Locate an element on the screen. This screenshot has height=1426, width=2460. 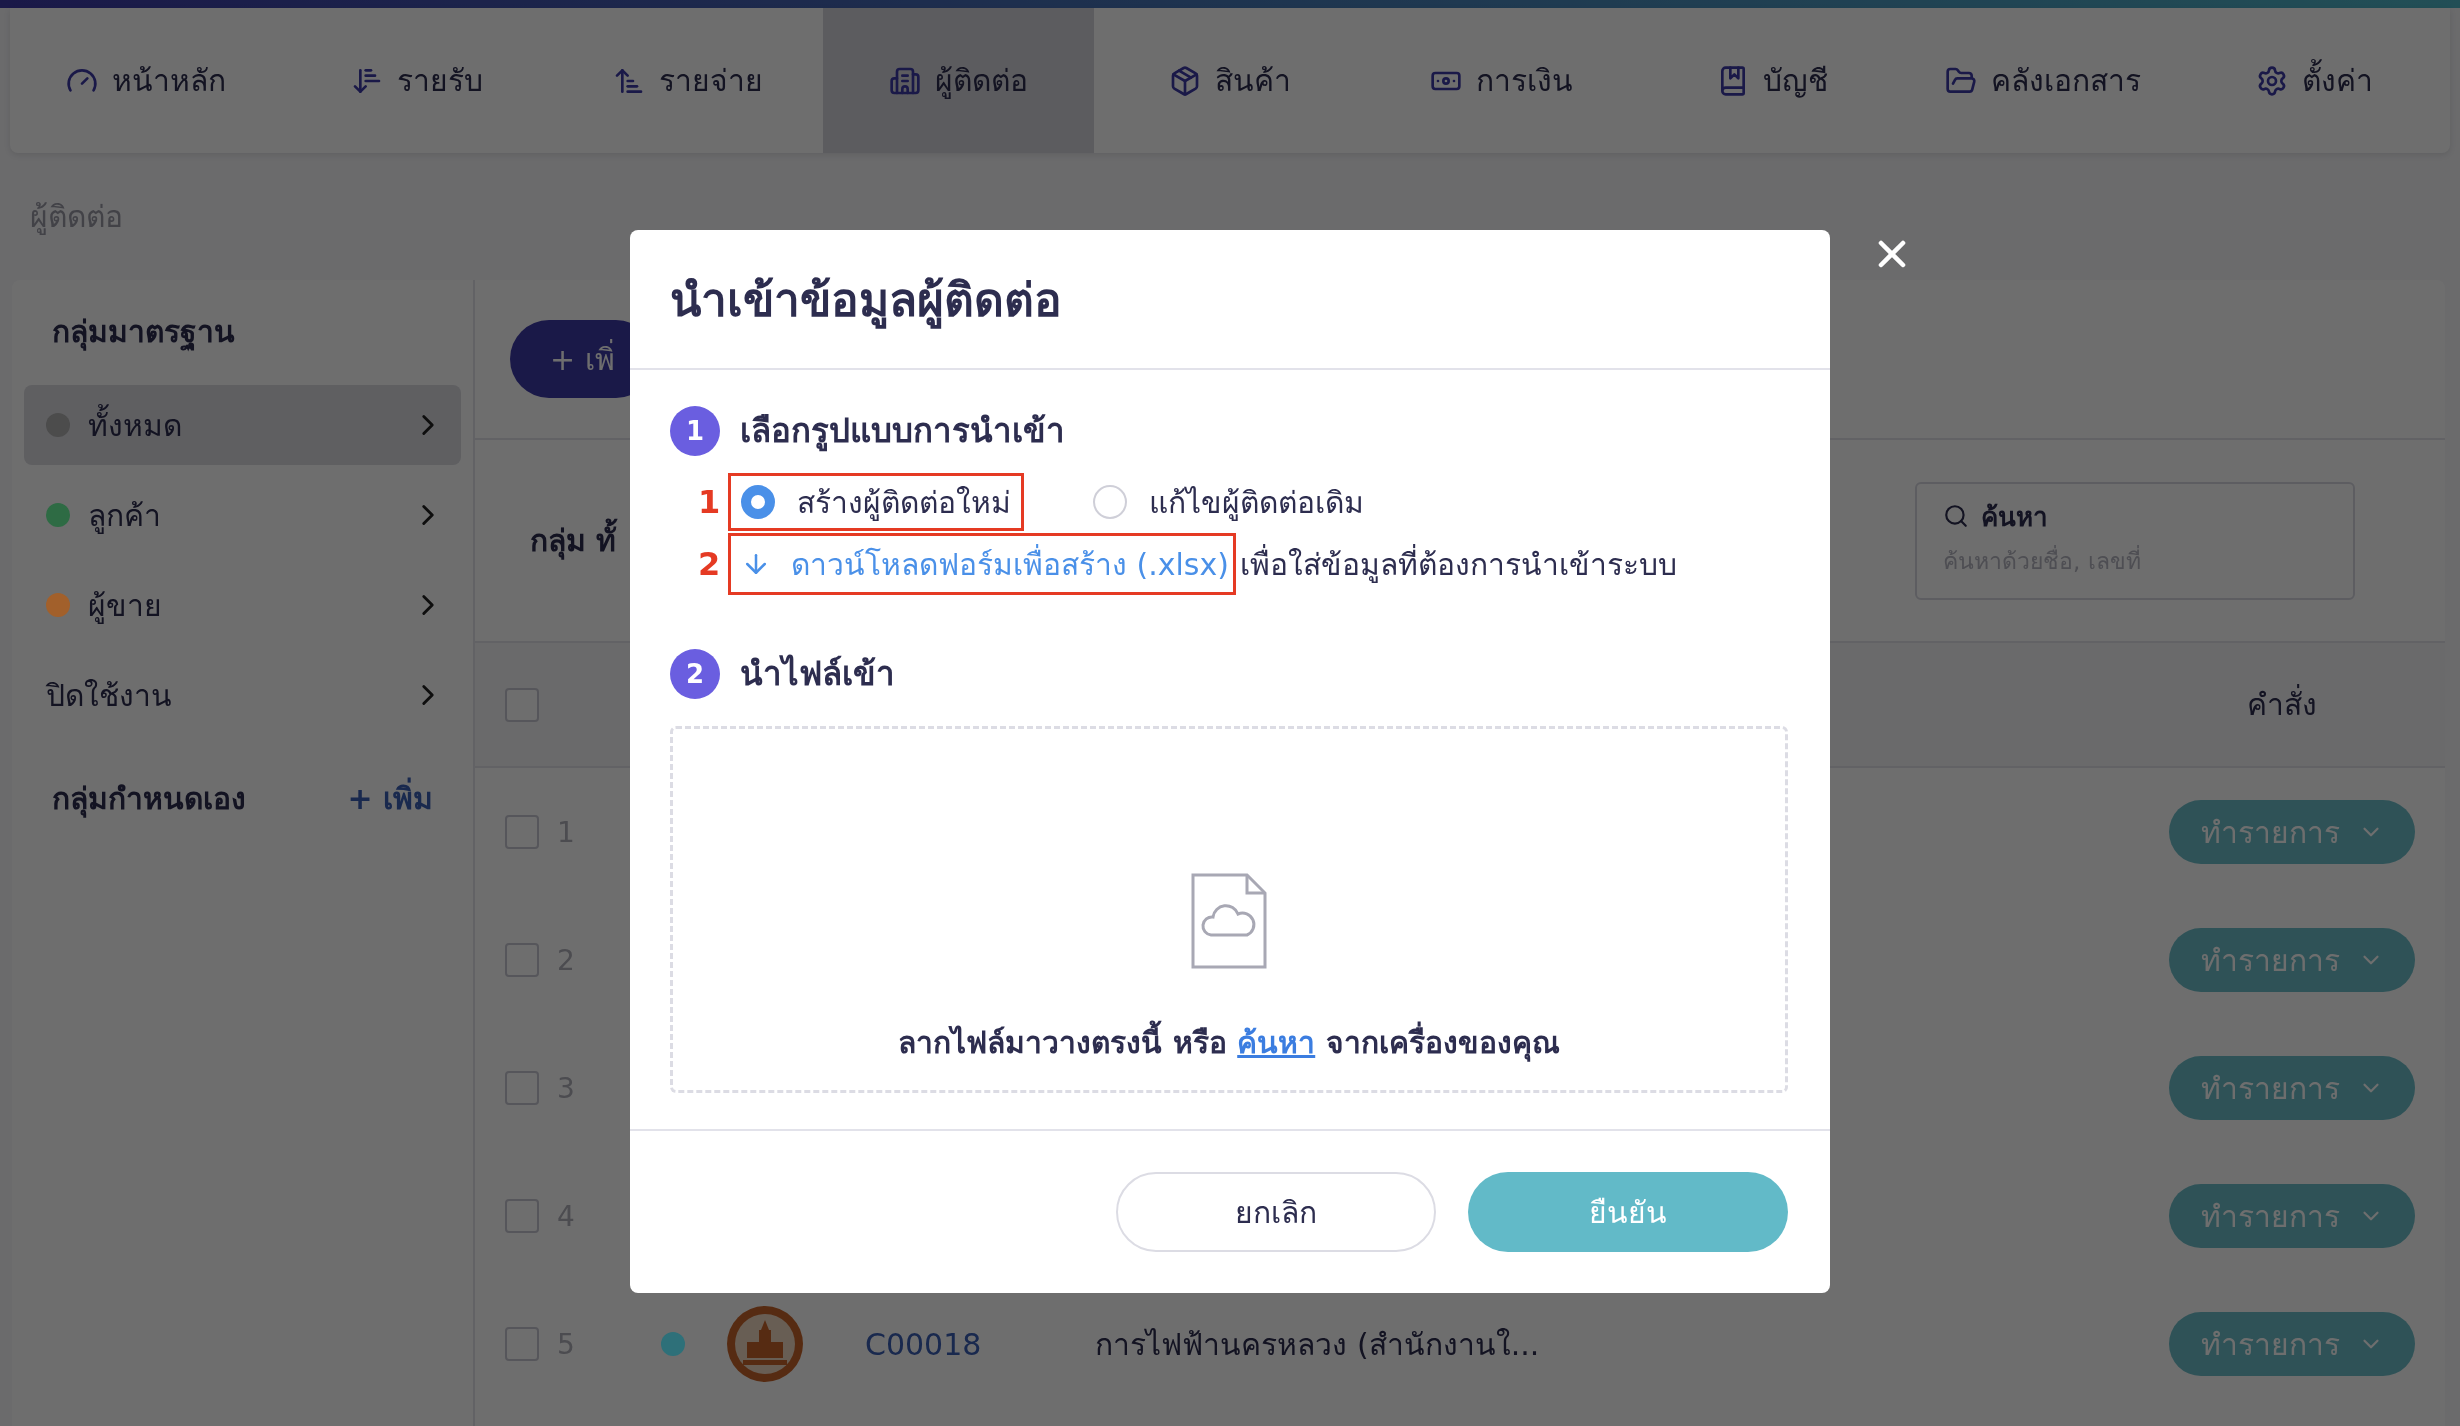
cancel-button: ยกเลิก is located at coordinates (1276, 1212).